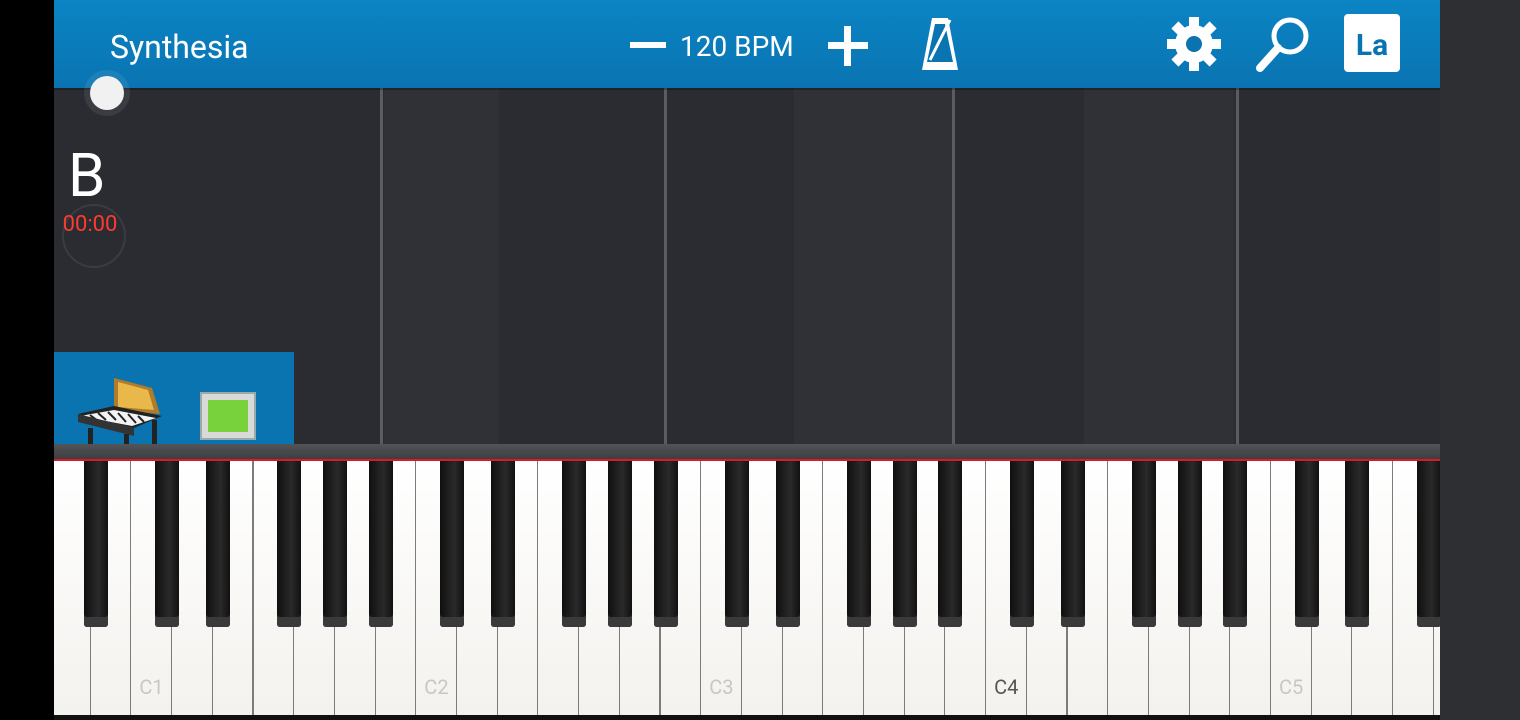 This screenshot has height=720, width=1520. I want to click on octave-label: C4, so click(1006, 687).